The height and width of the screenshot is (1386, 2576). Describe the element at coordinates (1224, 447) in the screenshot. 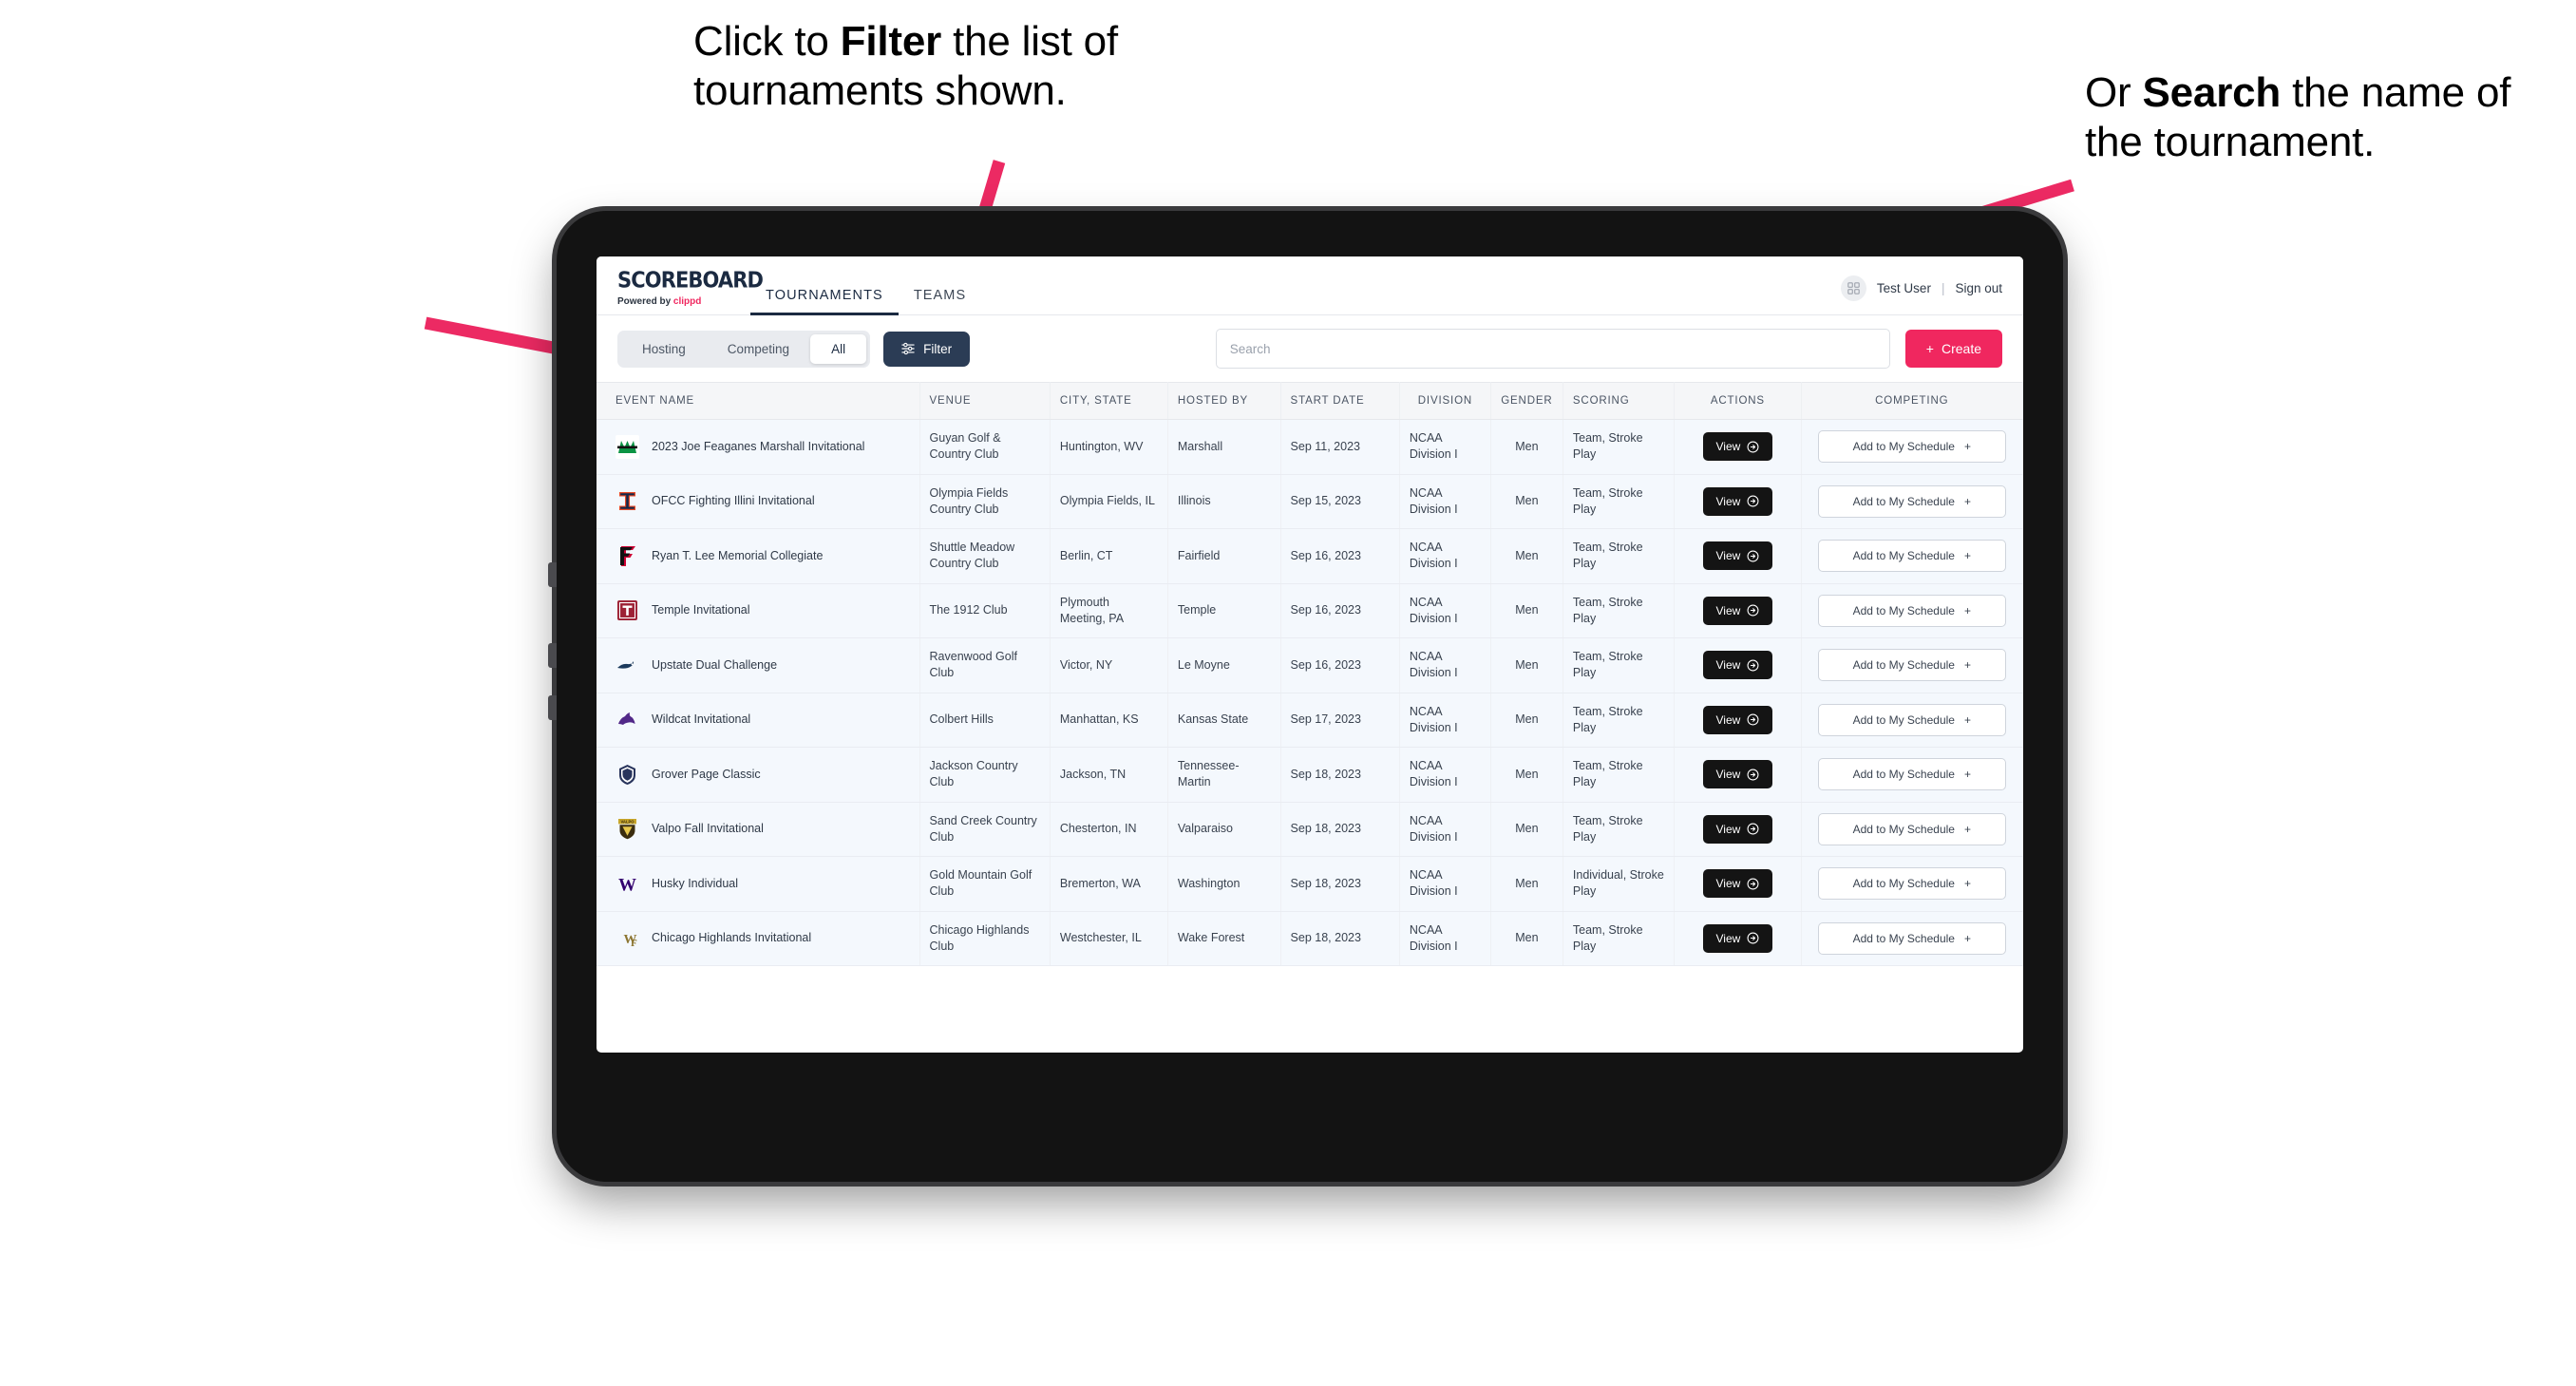

I see `cell-hosted-by: Marshall` at that location.